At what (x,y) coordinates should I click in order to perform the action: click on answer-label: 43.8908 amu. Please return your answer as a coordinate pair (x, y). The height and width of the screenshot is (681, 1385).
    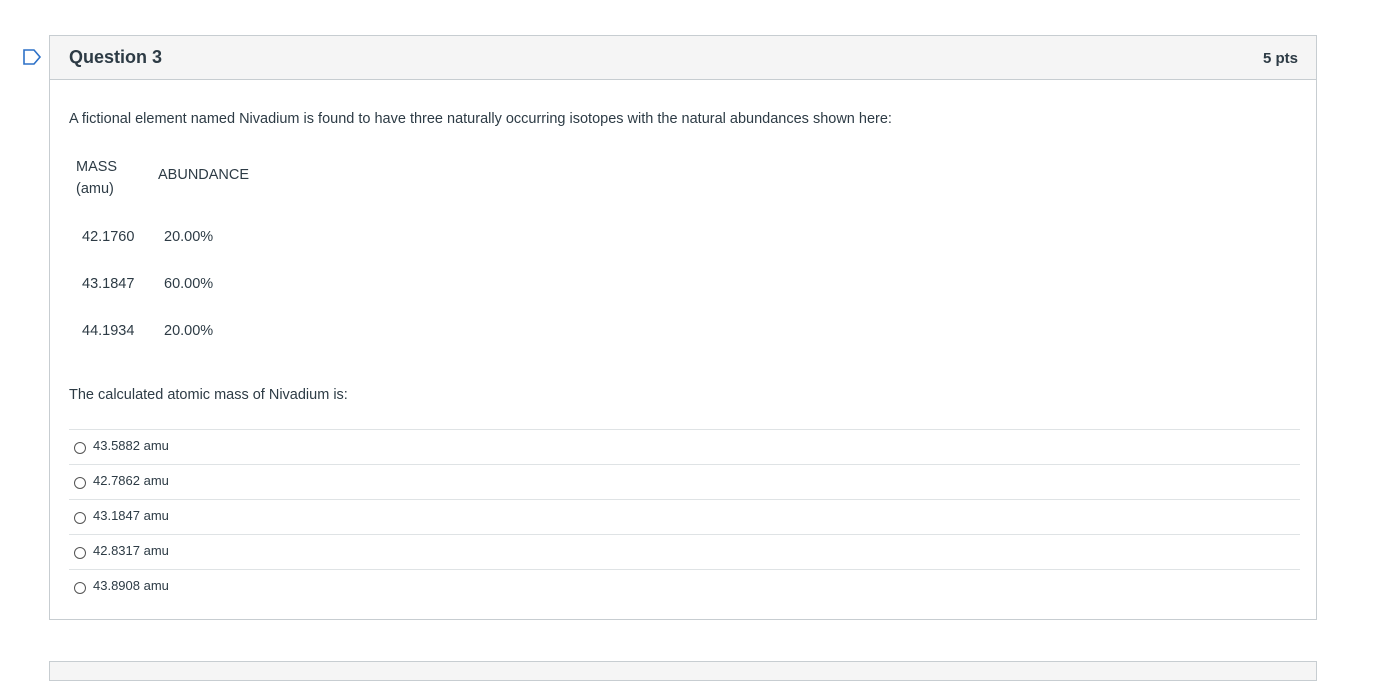
    Looking at the image, I should click on (131, 585).